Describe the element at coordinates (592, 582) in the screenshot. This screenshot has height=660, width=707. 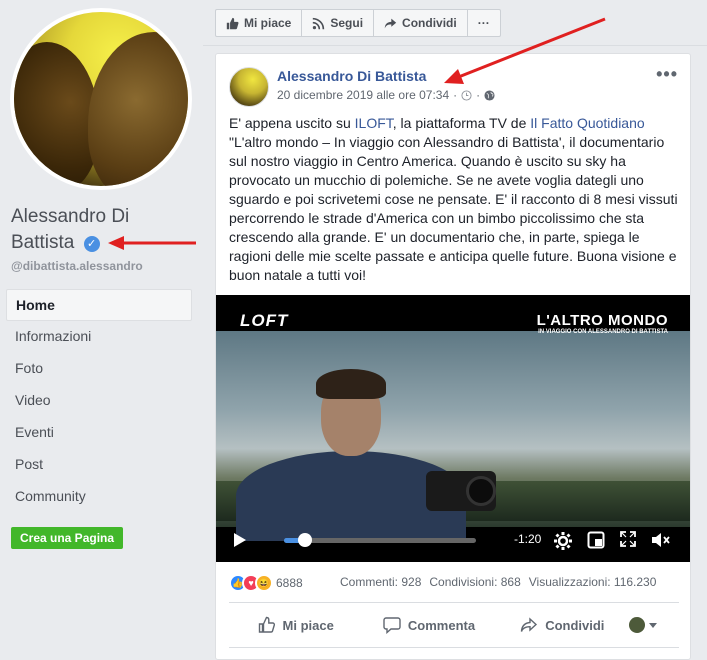
I see `views-count: Visualizzazioni: 116.230` at that location.